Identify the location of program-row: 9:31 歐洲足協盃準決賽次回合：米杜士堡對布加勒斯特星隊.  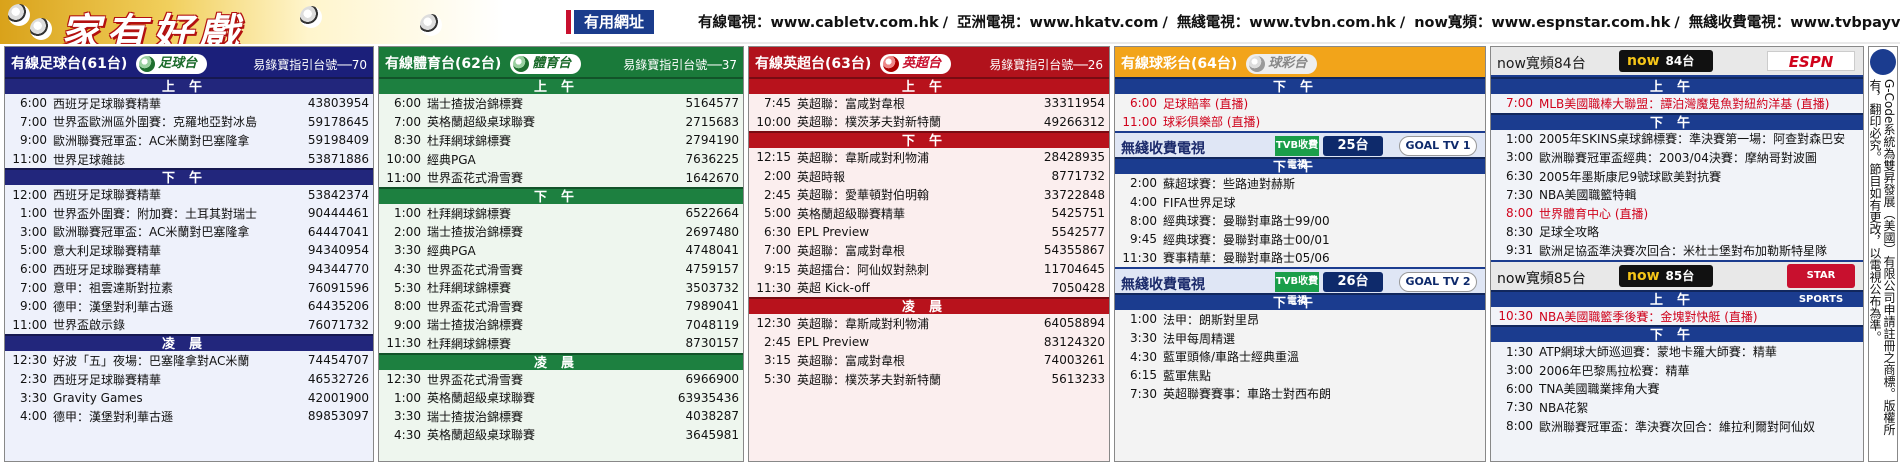
(1677, 250).